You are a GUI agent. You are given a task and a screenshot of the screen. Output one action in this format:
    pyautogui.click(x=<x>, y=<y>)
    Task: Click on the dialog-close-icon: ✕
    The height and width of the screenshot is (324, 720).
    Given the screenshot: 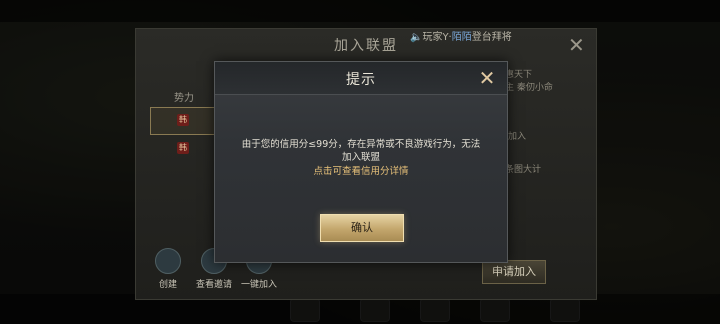 What is the action you would take?
    pyautogui.click(x=487, y=78)
    